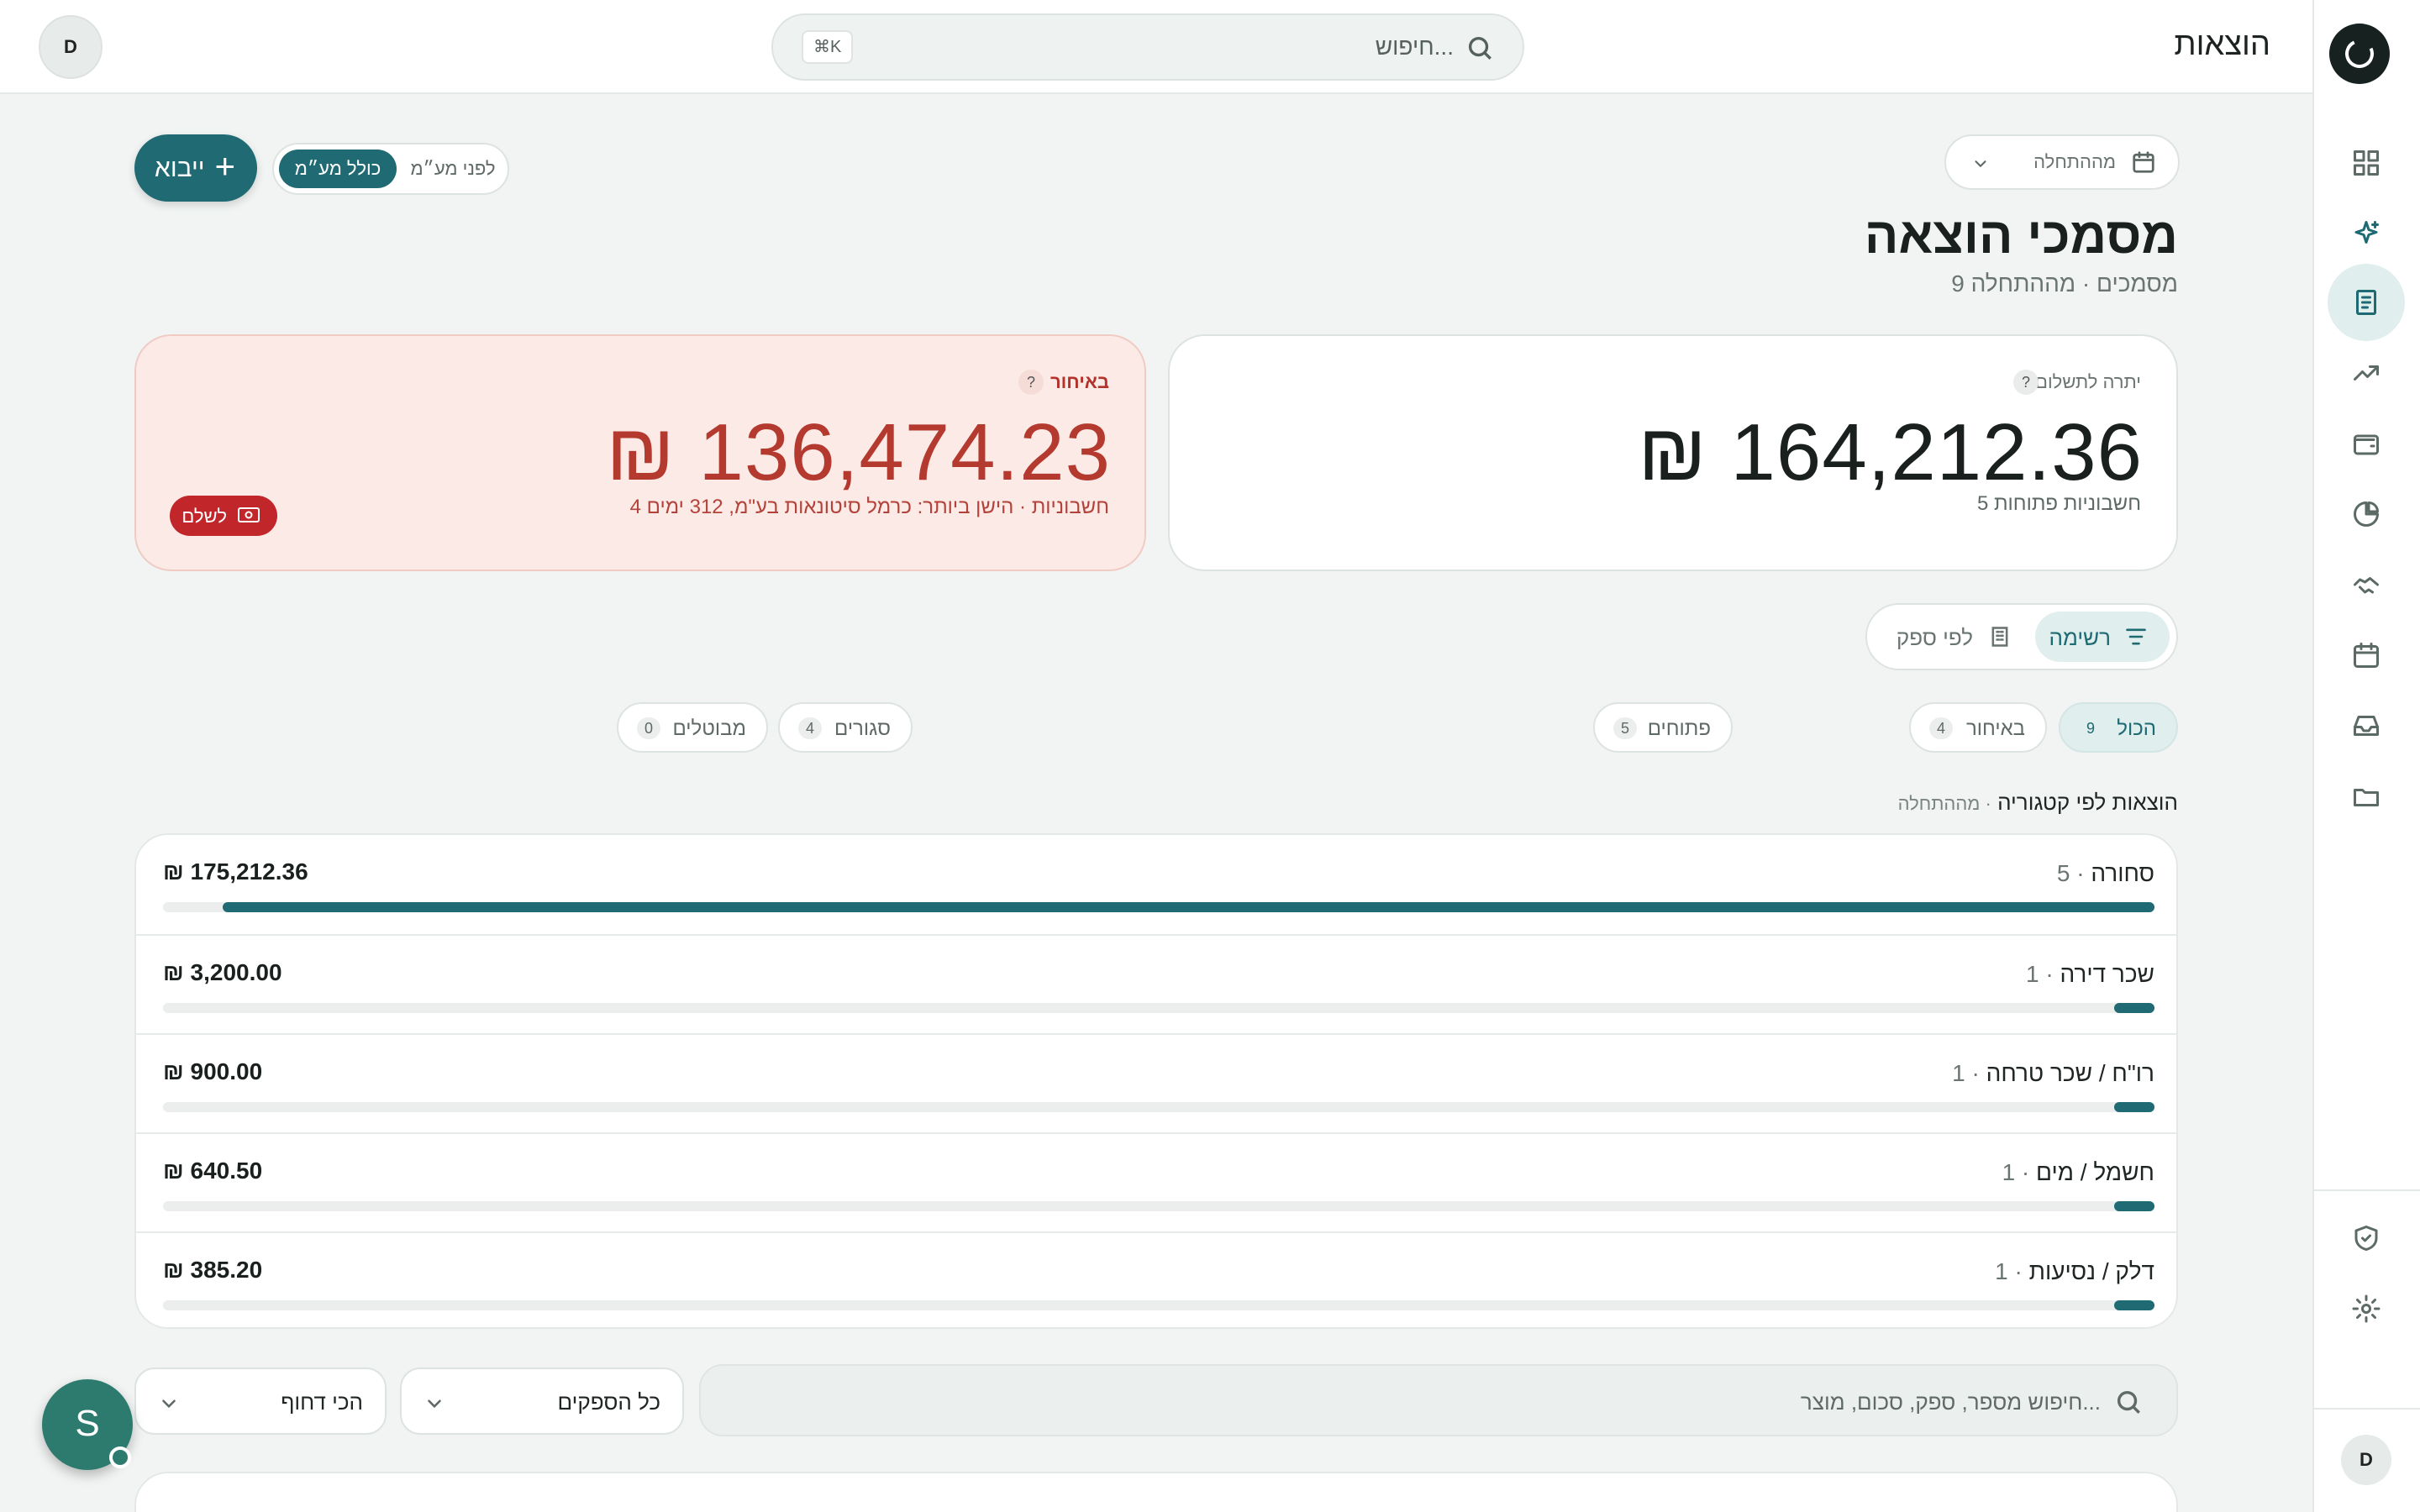 This screenshot has width=2420, height=1512. Describe the element at coordinates (453, 169) in the screenshot. I see `vat-before-option: לפני מע״מ` at that location.